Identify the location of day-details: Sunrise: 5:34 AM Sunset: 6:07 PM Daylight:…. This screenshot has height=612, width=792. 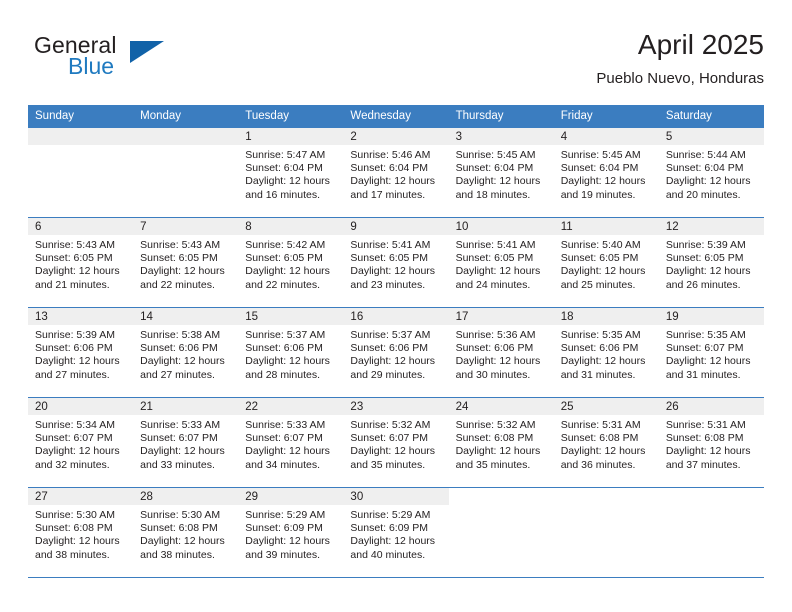
(80, 443).